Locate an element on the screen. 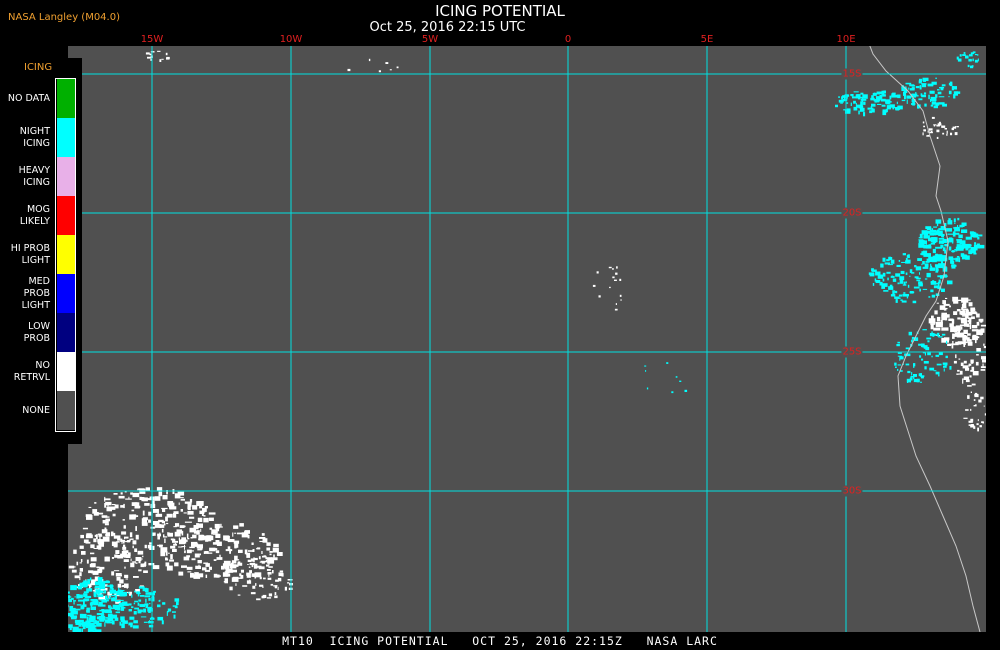  legend-item-label: LOW PROB is located at coordinates (36, 332).